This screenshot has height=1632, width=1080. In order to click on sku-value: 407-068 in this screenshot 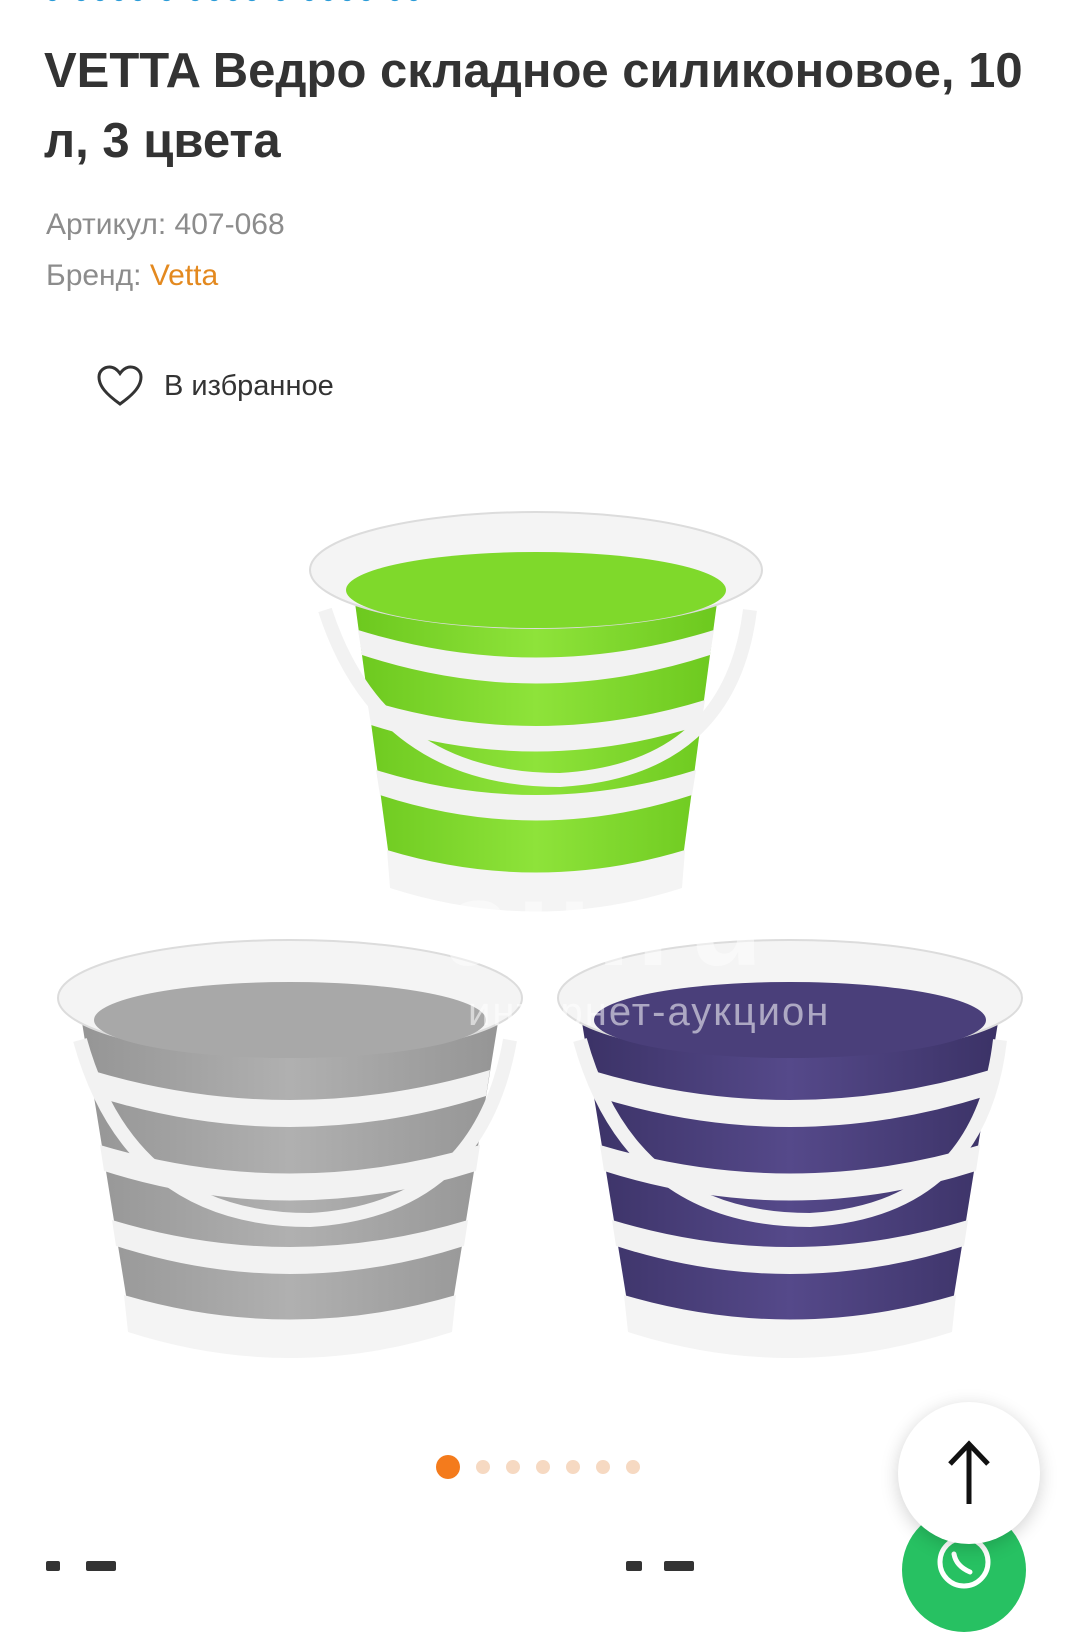, I will do `click(229, 224)`.